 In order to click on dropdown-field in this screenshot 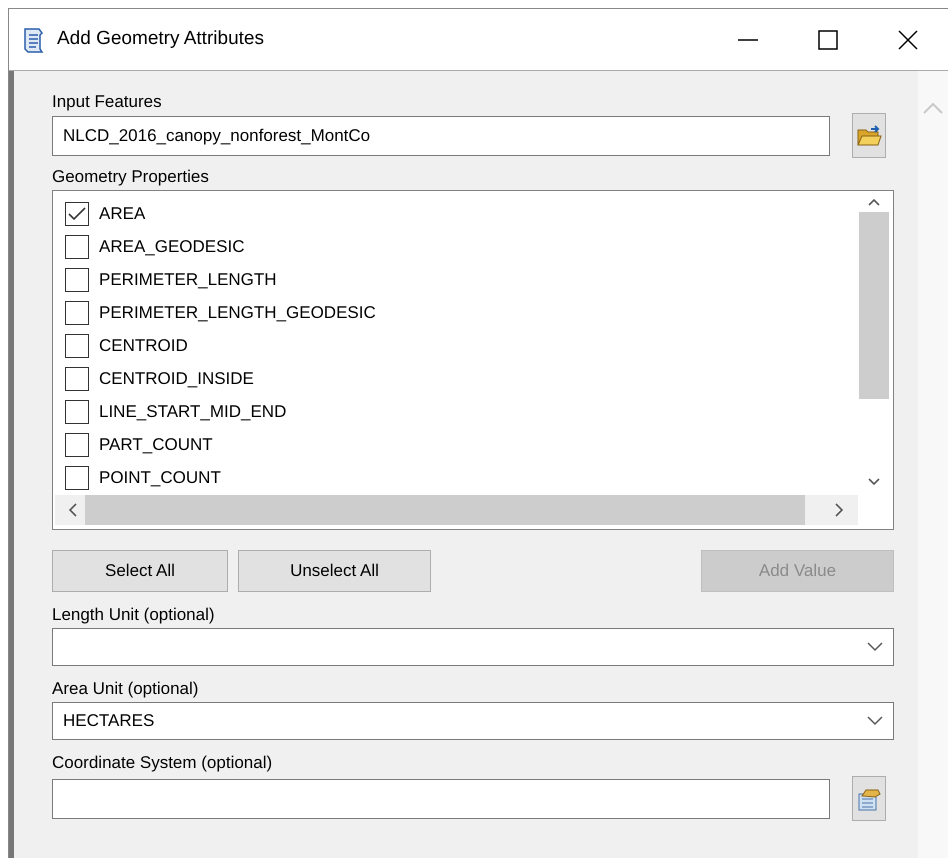, I will do `click(473, 647)`.